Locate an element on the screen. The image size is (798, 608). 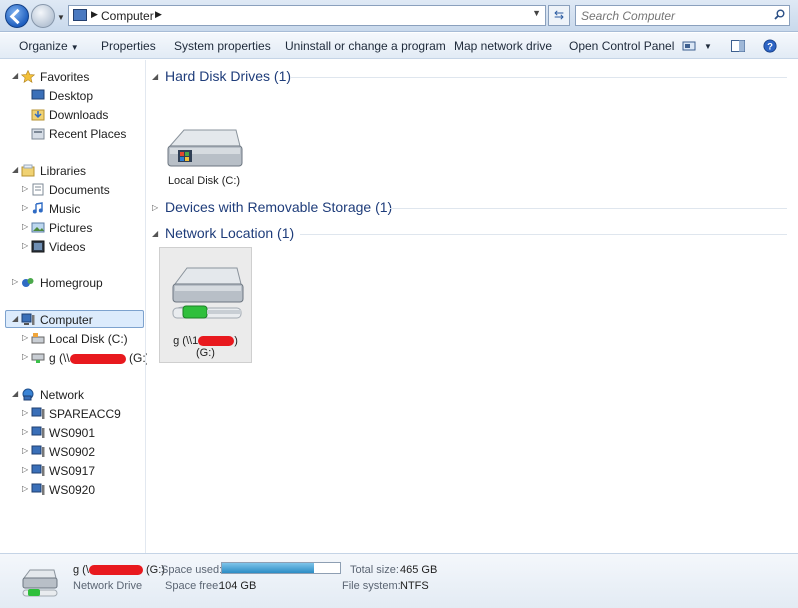
hard-drive-icon is located at coordinates (205, 148).